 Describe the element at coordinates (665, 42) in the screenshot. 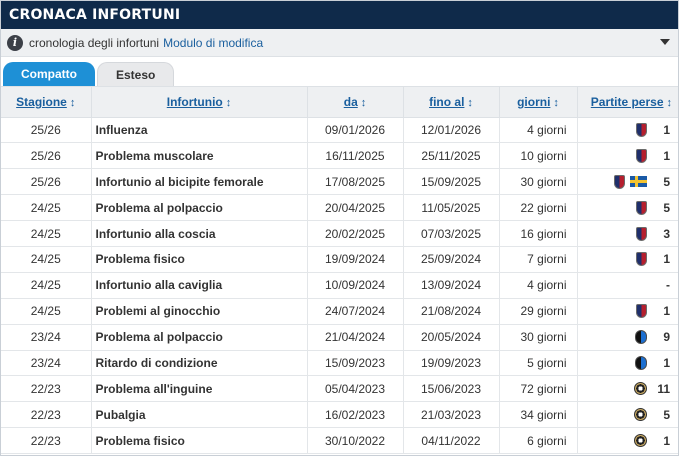

I see `chevron-down-icon` at that location.